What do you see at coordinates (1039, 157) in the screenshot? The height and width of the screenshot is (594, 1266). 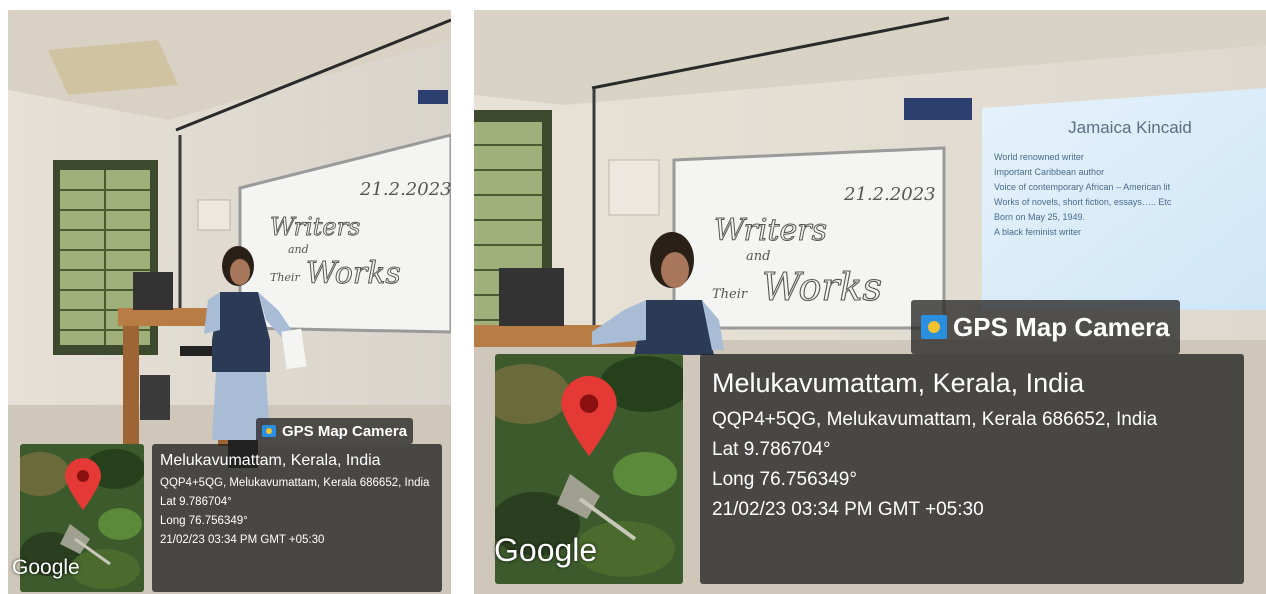 I see `slide-bullet: World renowned writer` at bounding box center [1039, 157].